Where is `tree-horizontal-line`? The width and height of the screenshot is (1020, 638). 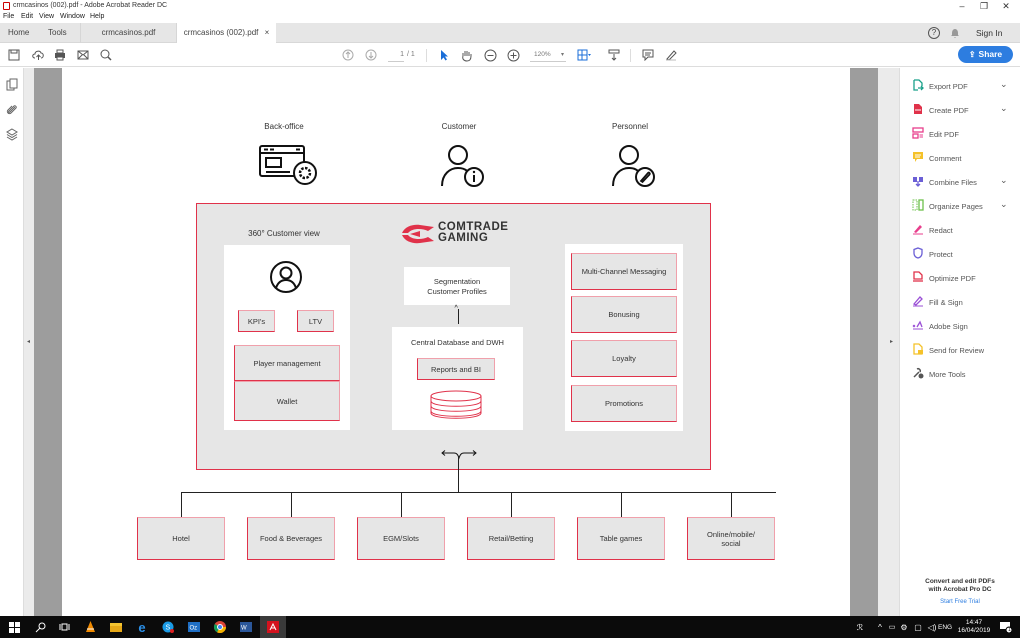
tree-horizontal-line is located at coordinates (478, 492).